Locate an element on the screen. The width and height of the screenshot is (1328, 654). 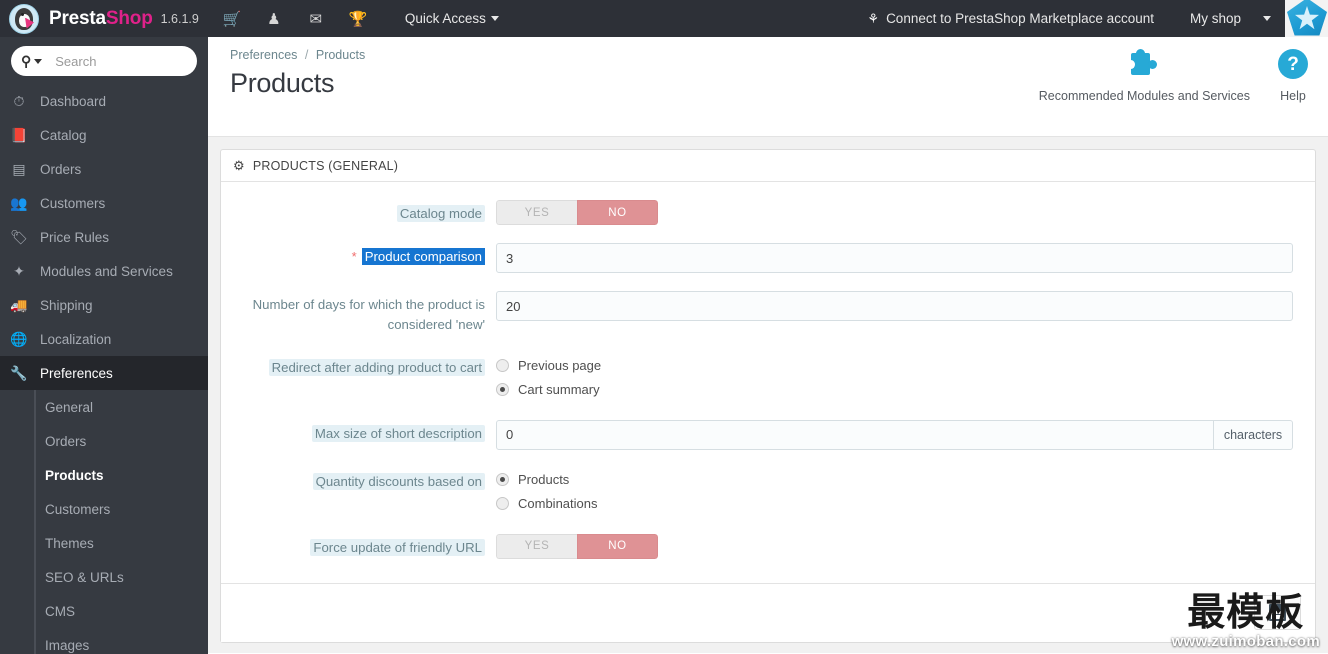
quantity-discounts-label: Quantity discounts based on is located at coordinates (398, 481).